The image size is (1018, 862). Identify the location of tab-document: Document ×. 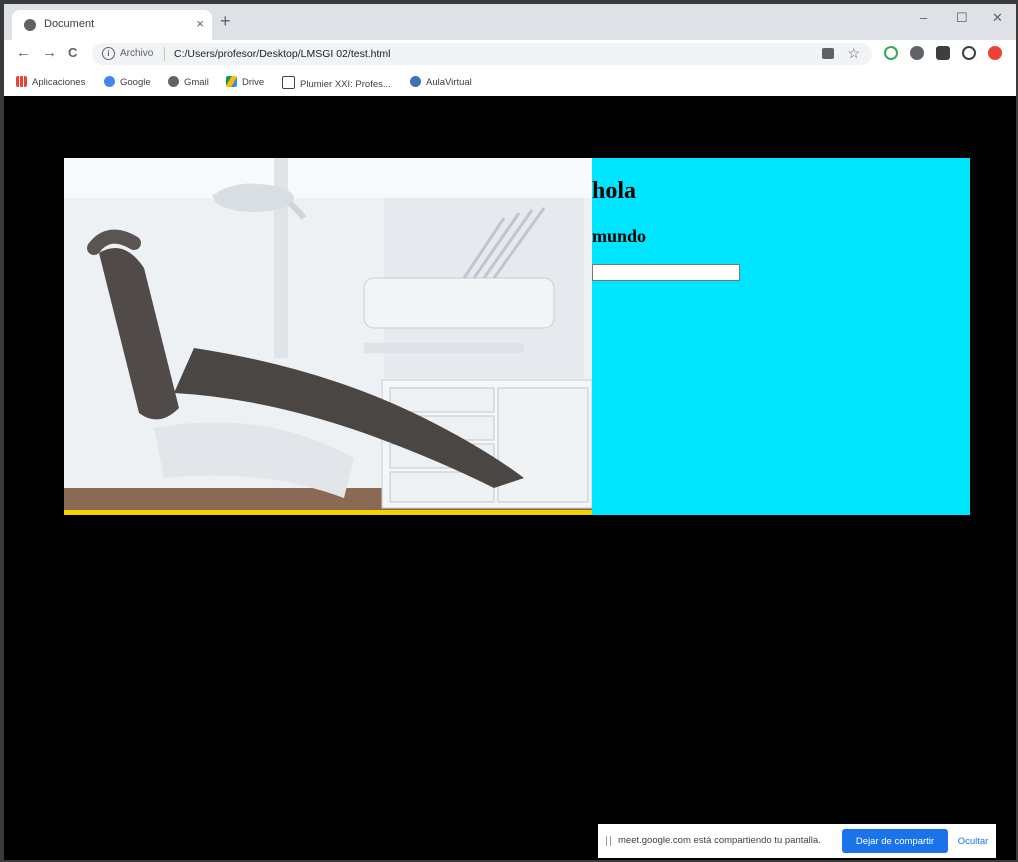
(112, 25).